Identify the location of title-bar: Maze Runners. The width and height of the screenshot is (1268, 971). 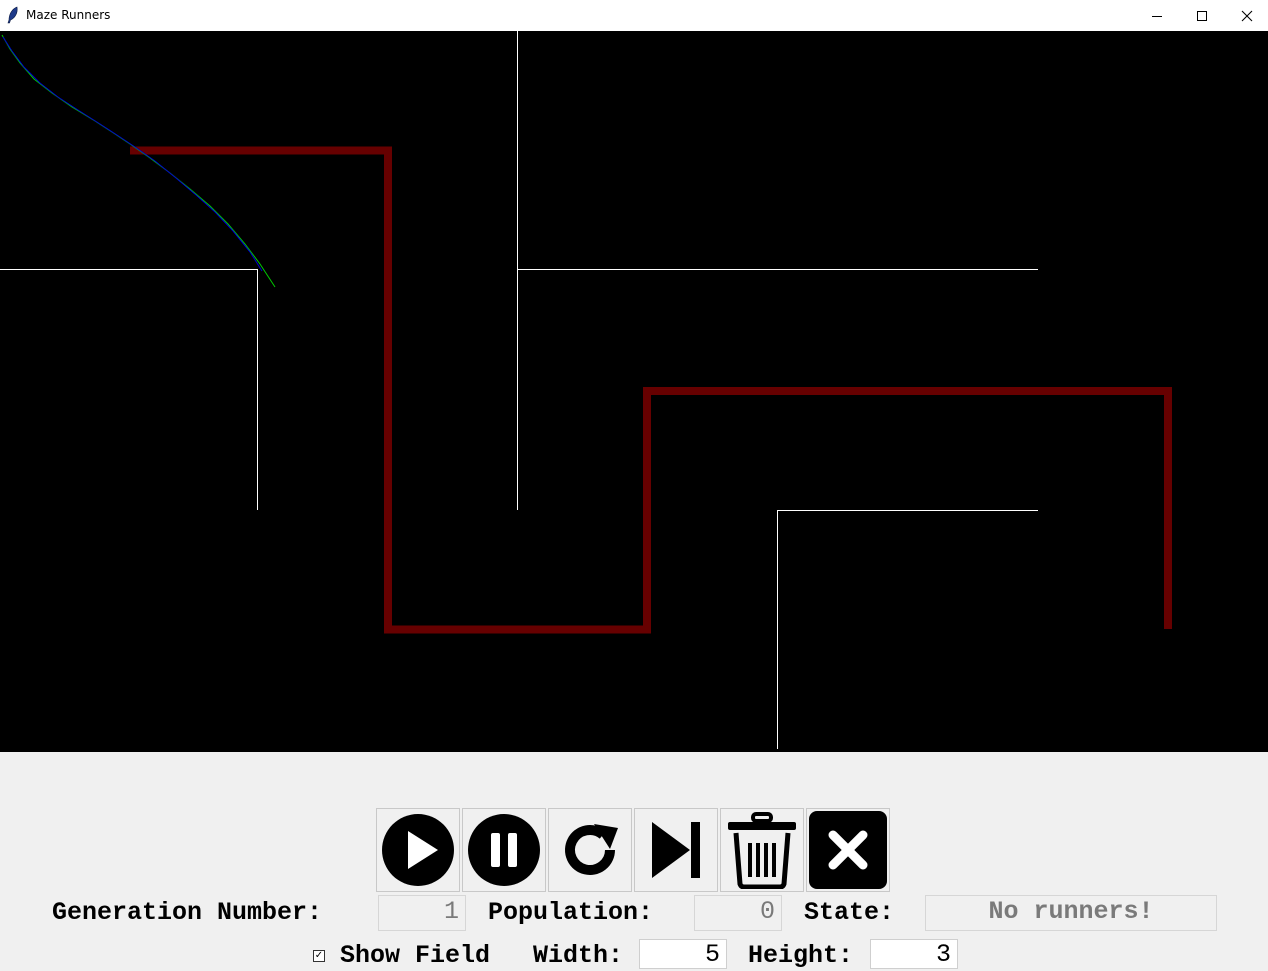
(634, 15).